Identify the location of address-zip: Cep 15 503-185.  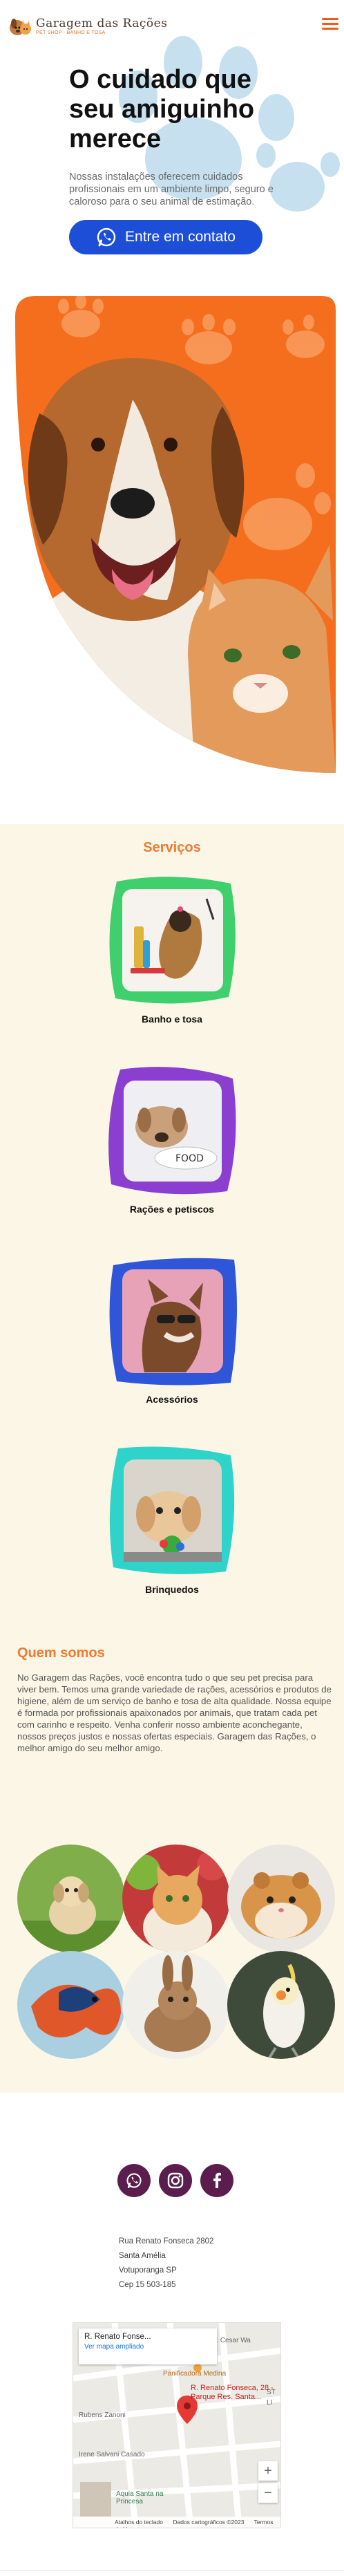
(147, 2285).